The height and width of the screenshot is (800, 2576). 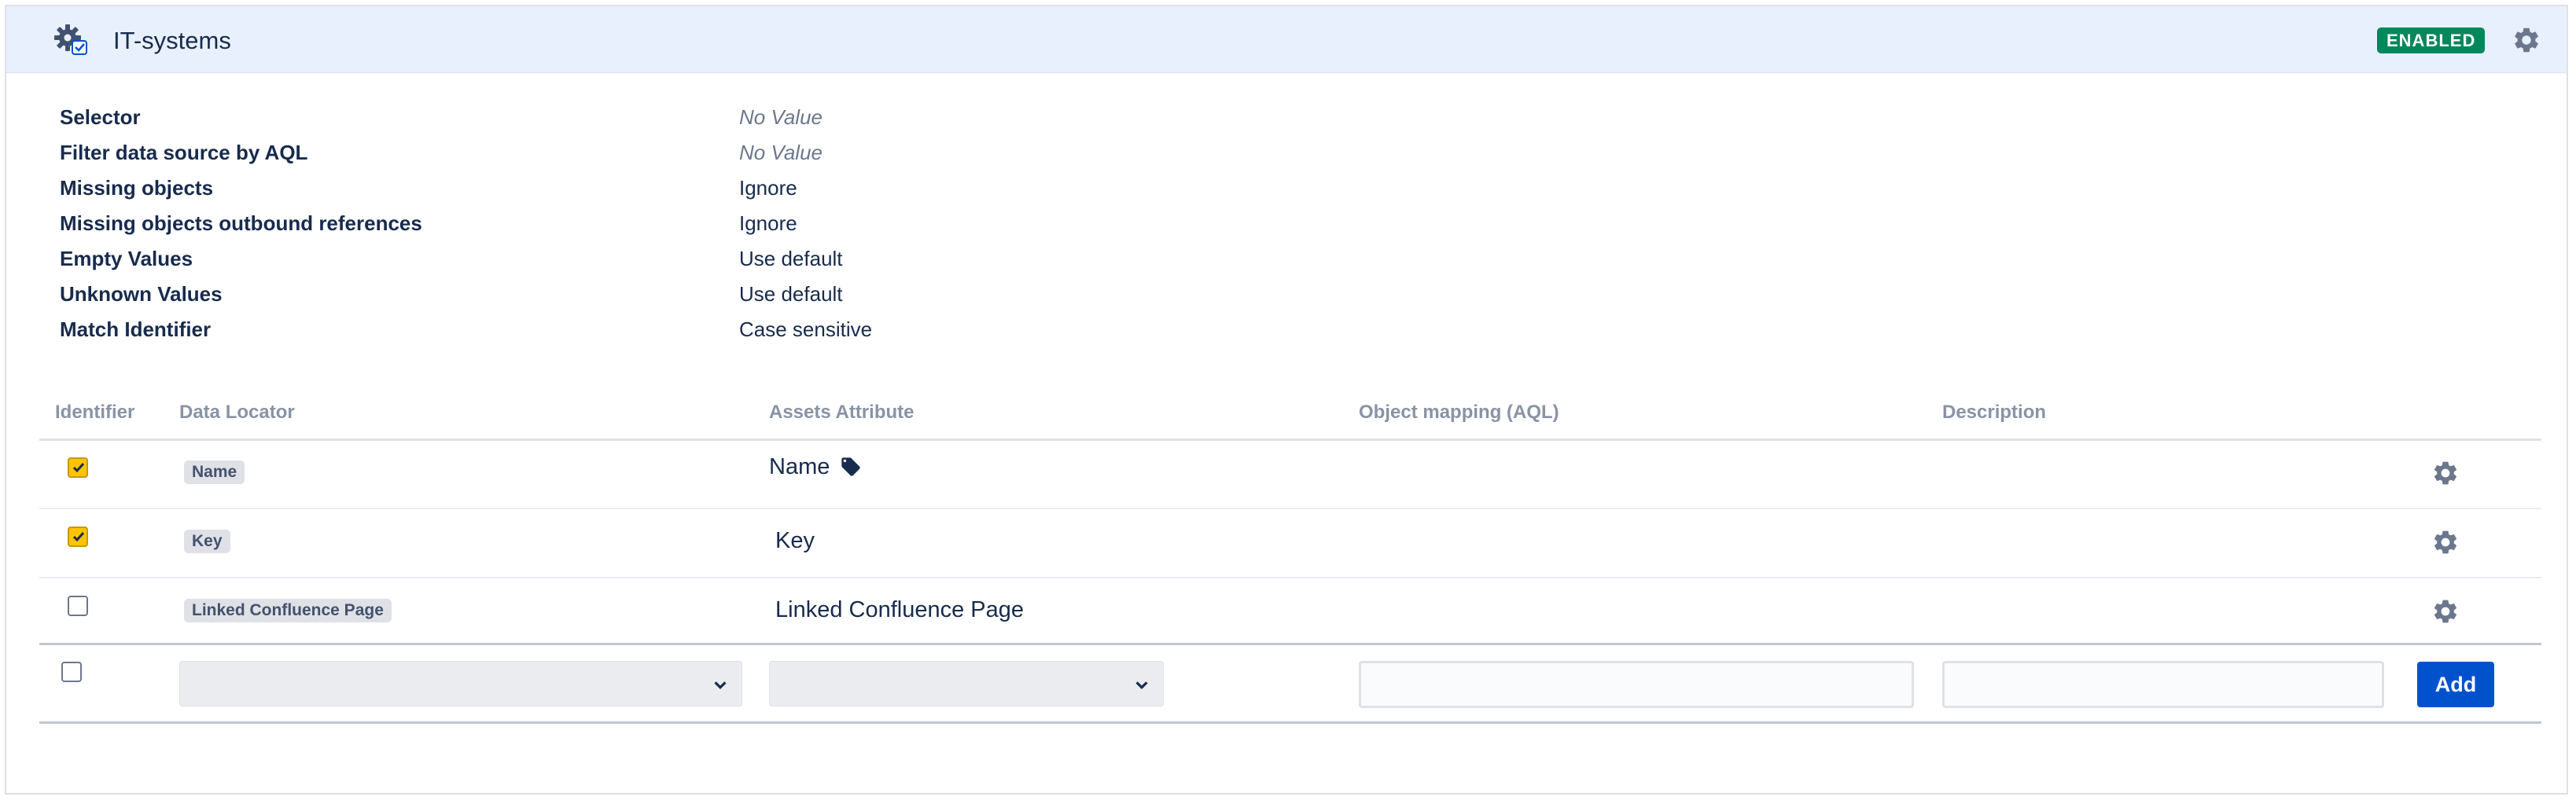 What do you see at coordinates (71, 39) in the screenshot?
I see `settings-gear-with-check-icon` at bounding box center [71, 39].